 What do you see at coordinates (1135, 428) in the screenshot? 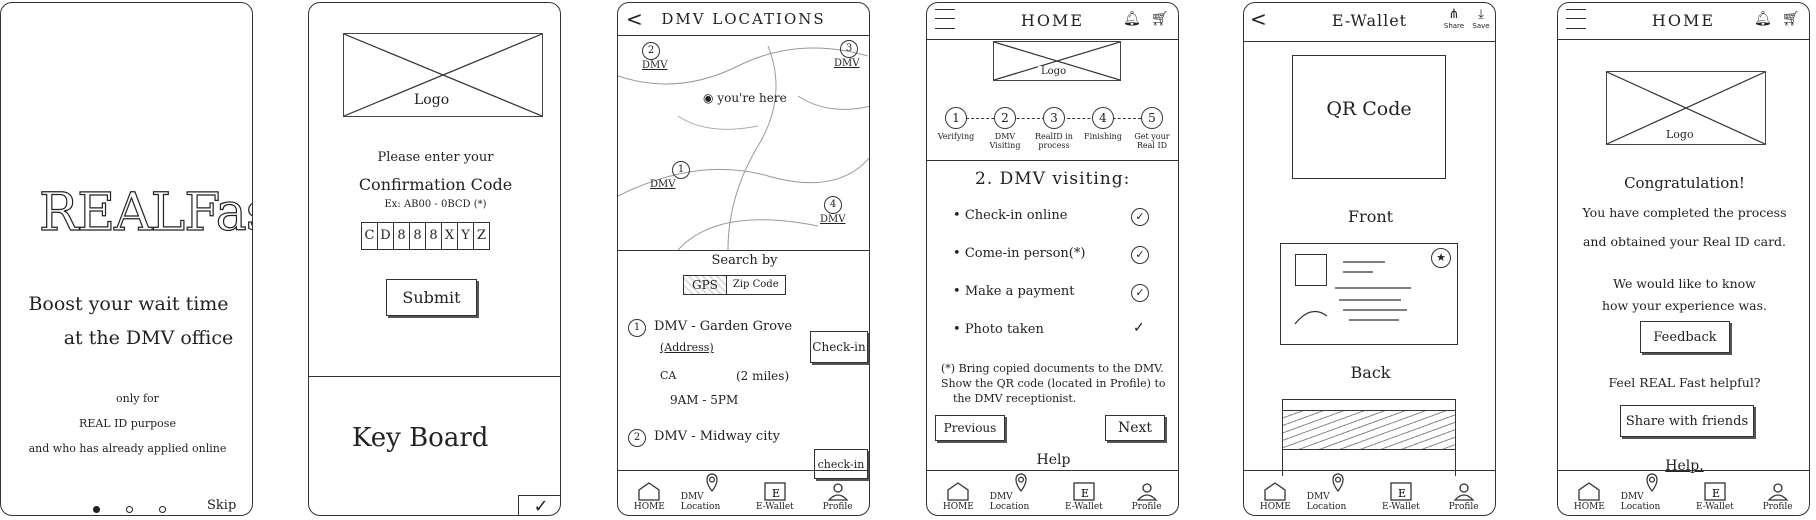
I see `next-button: Next` at bounding box center [1135, 428].